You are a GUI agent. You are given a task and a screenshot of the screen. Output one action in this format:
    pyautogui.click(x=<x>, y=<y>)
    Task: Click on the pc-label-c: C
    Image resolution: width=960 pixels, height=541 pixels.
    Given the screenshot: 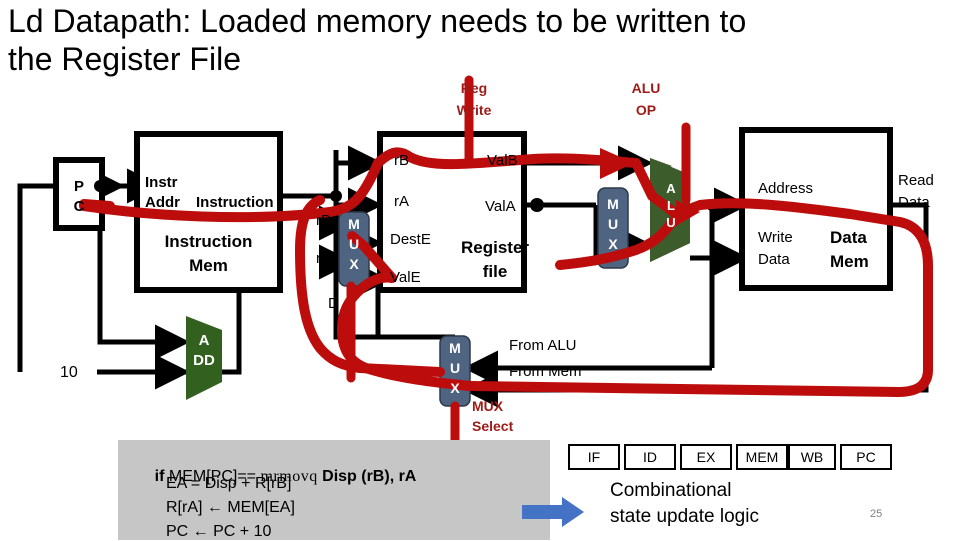 What is the action you would take?
    pyautogui.click(x=79, y=206)
    